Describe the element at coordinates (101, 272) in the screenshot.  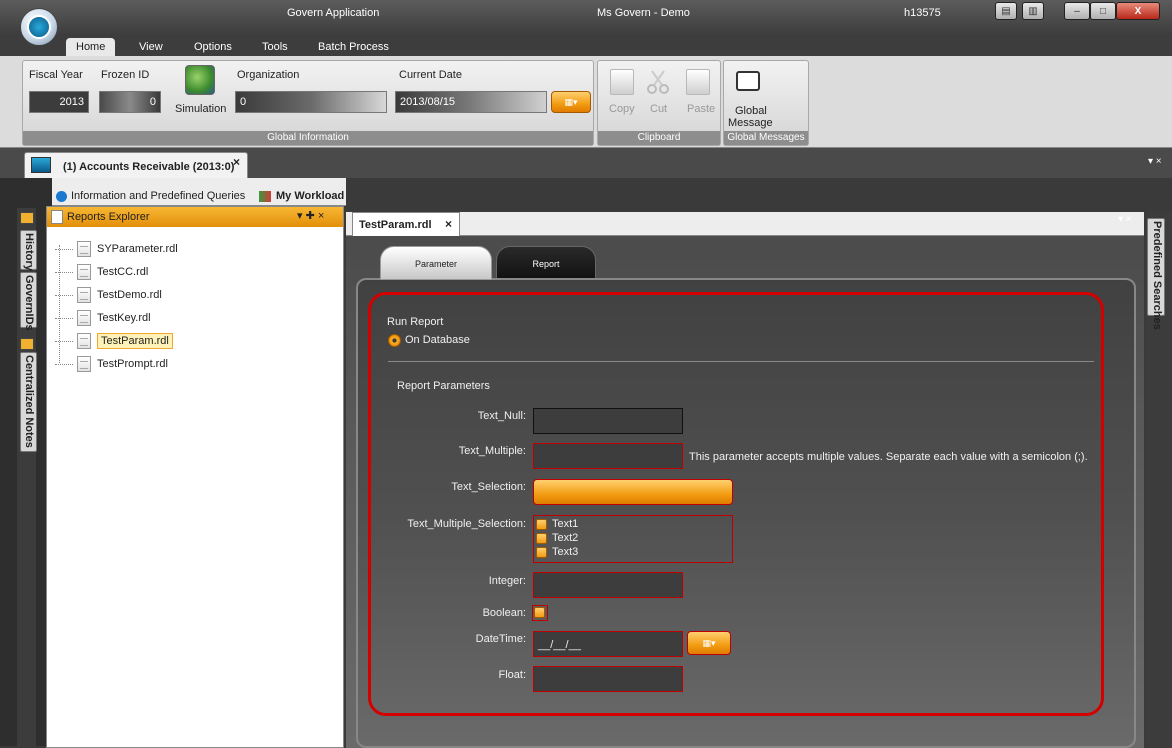
I see `list-item: TestCC.rdl` at that location.